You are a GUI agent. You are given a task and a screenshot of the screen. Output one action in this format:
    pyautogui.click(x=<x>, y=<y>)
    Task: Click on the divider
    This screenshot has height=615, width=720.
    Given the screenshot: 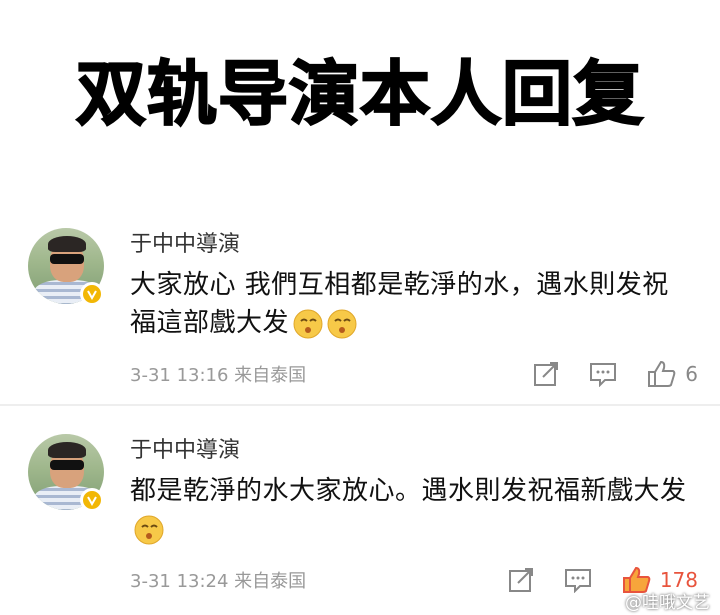 What is the action you would take?
    pyautogui.click(x=360, y=405)
    